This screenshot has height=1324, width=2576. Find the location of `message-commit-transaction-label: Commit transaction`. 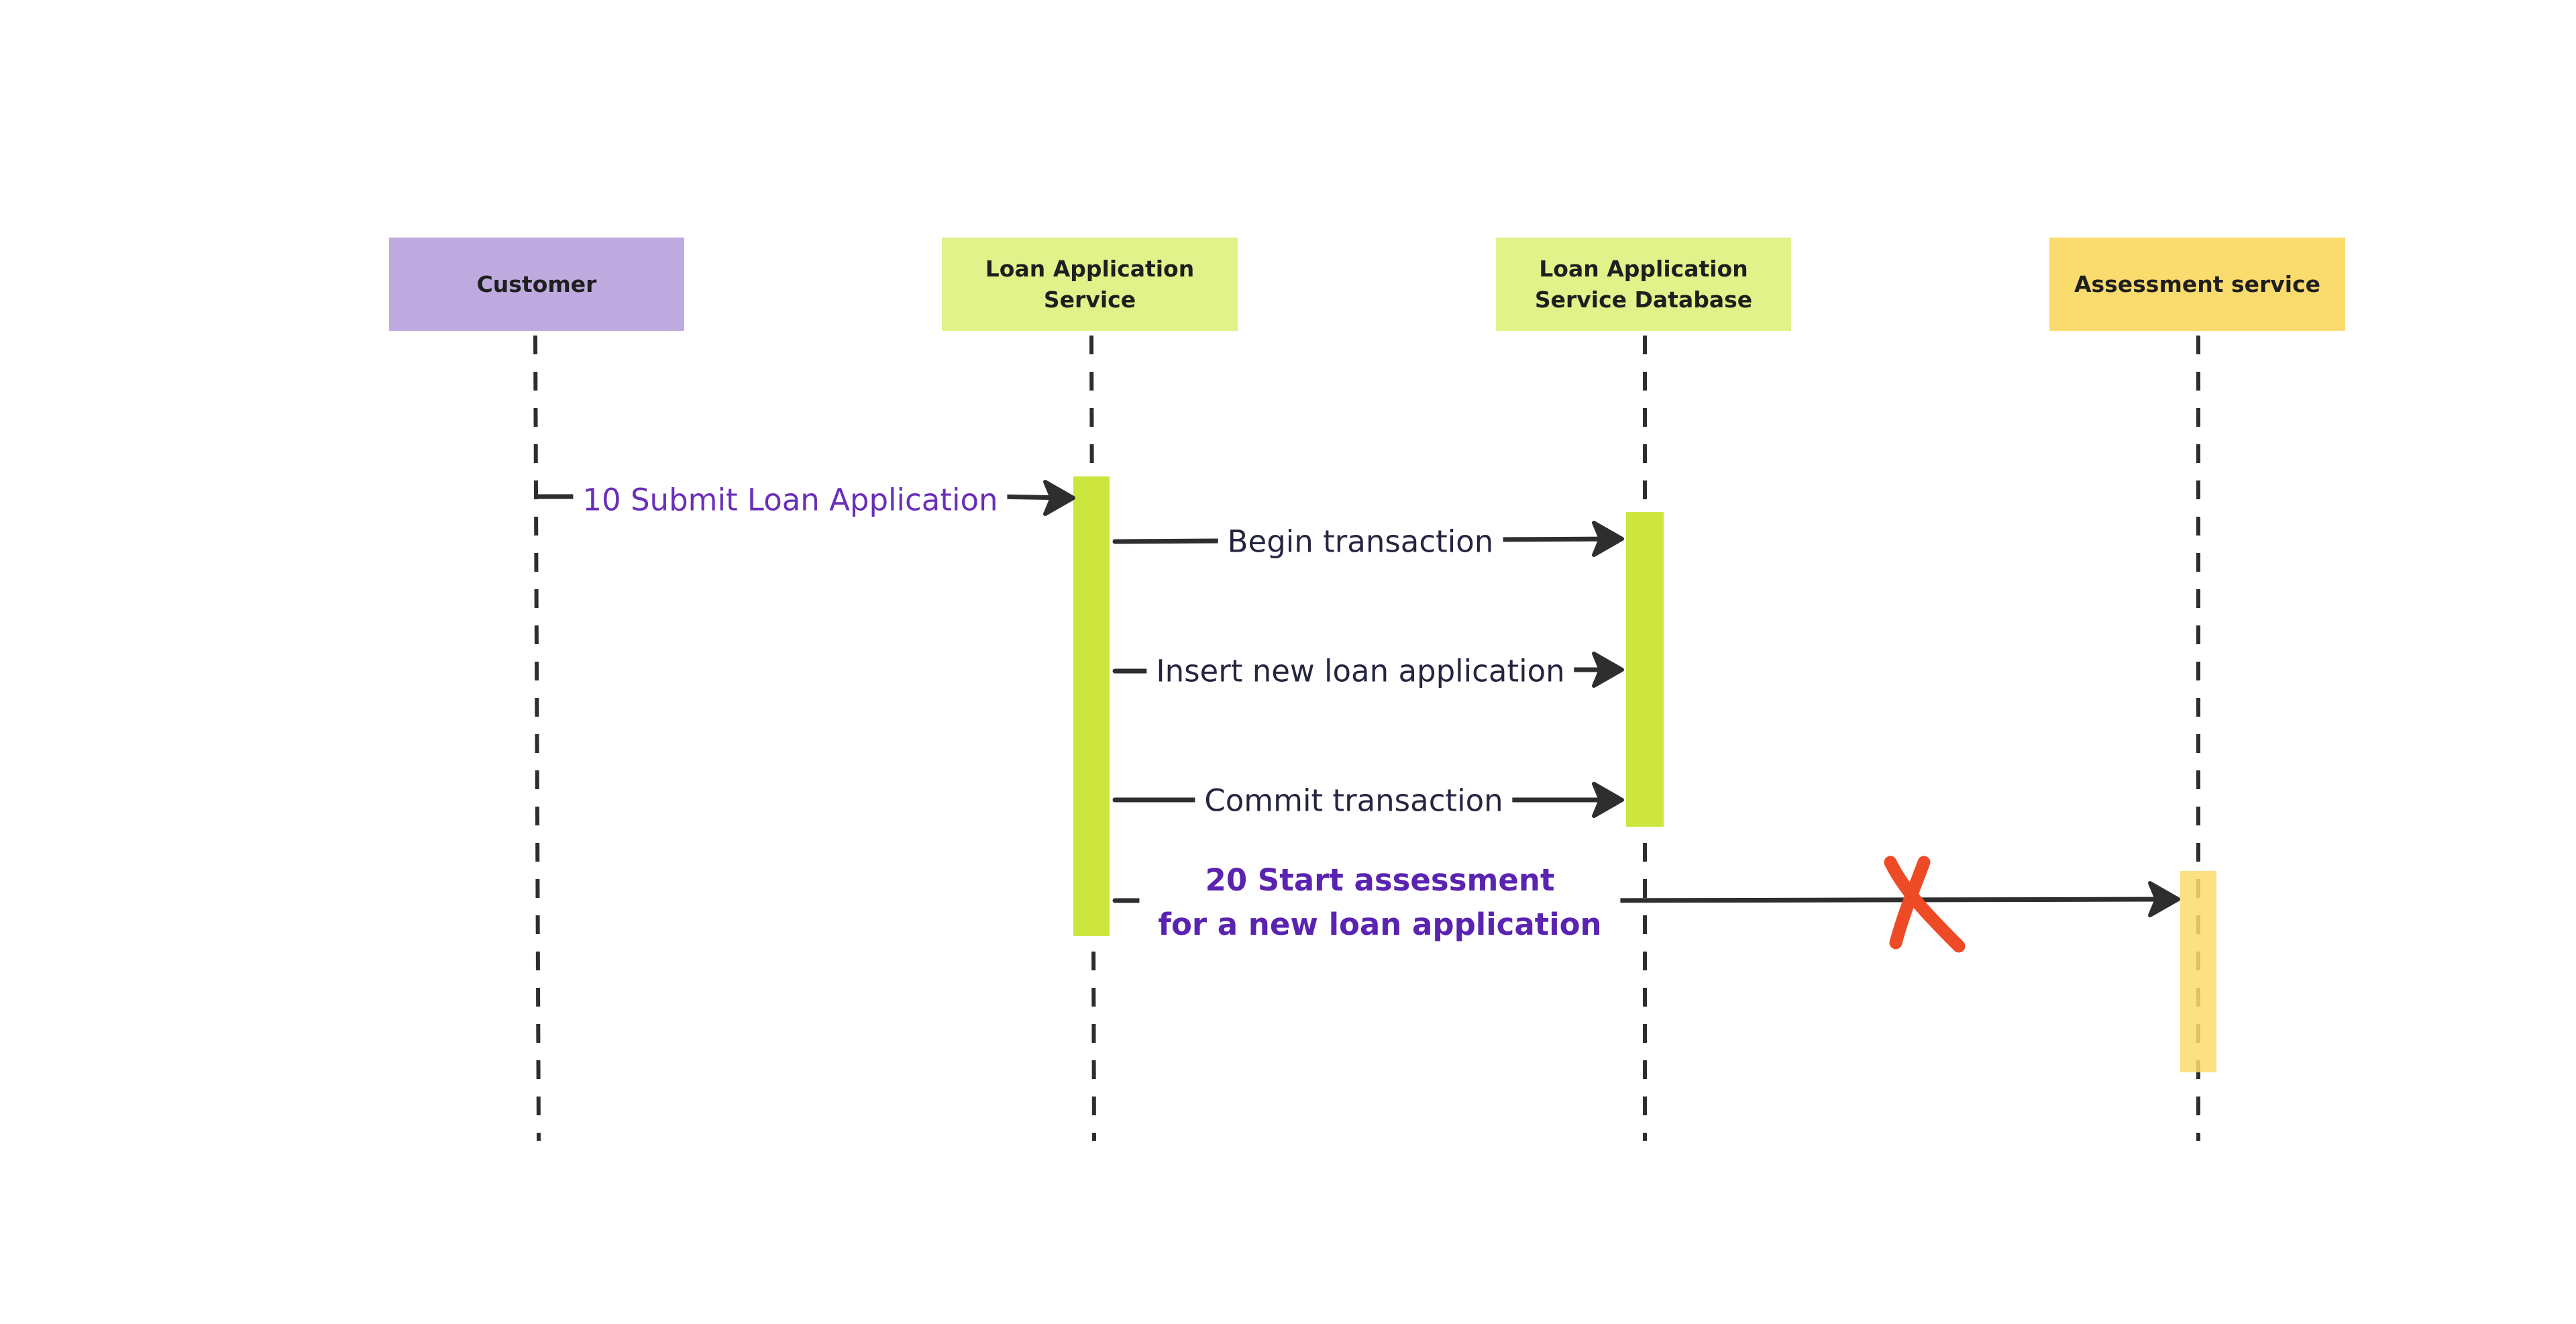

message-commit-transaction-label: Commit transaction is located at coordinates (1354, 800).